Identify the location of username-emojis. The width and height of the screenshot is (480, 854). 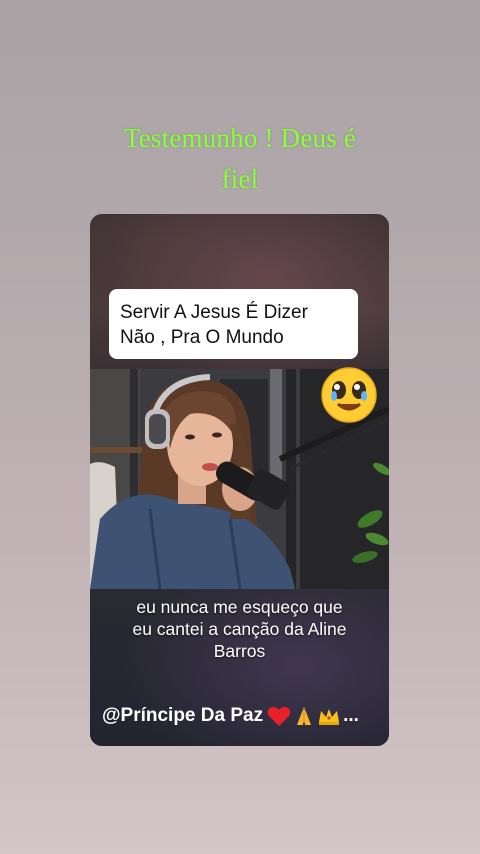
(305, 716).